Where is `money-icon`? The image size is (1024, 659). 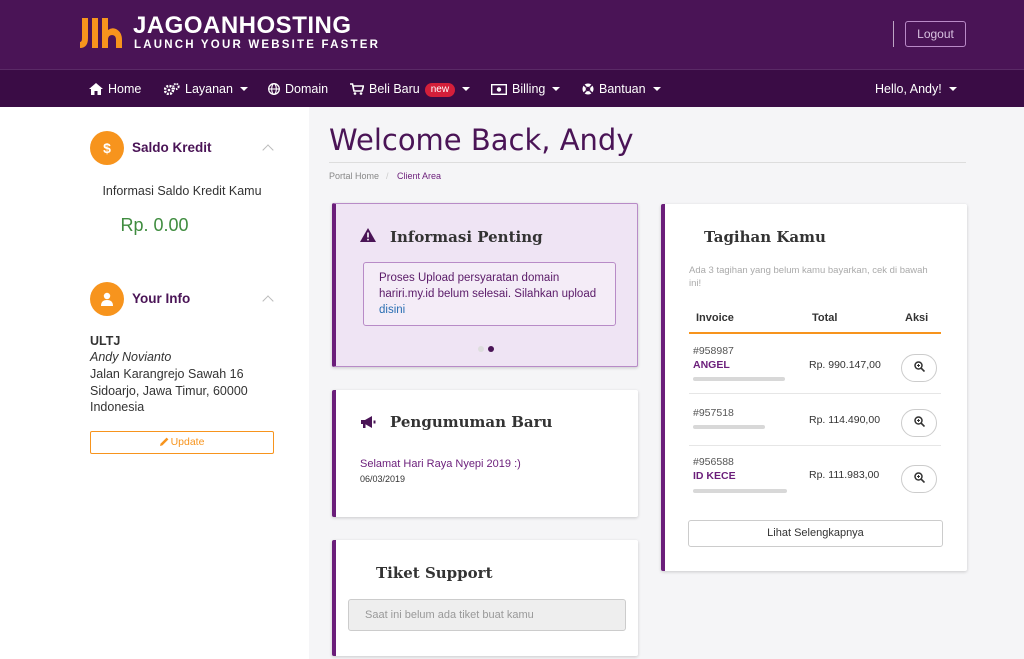 money-icon is located at coordinates (499, 89).